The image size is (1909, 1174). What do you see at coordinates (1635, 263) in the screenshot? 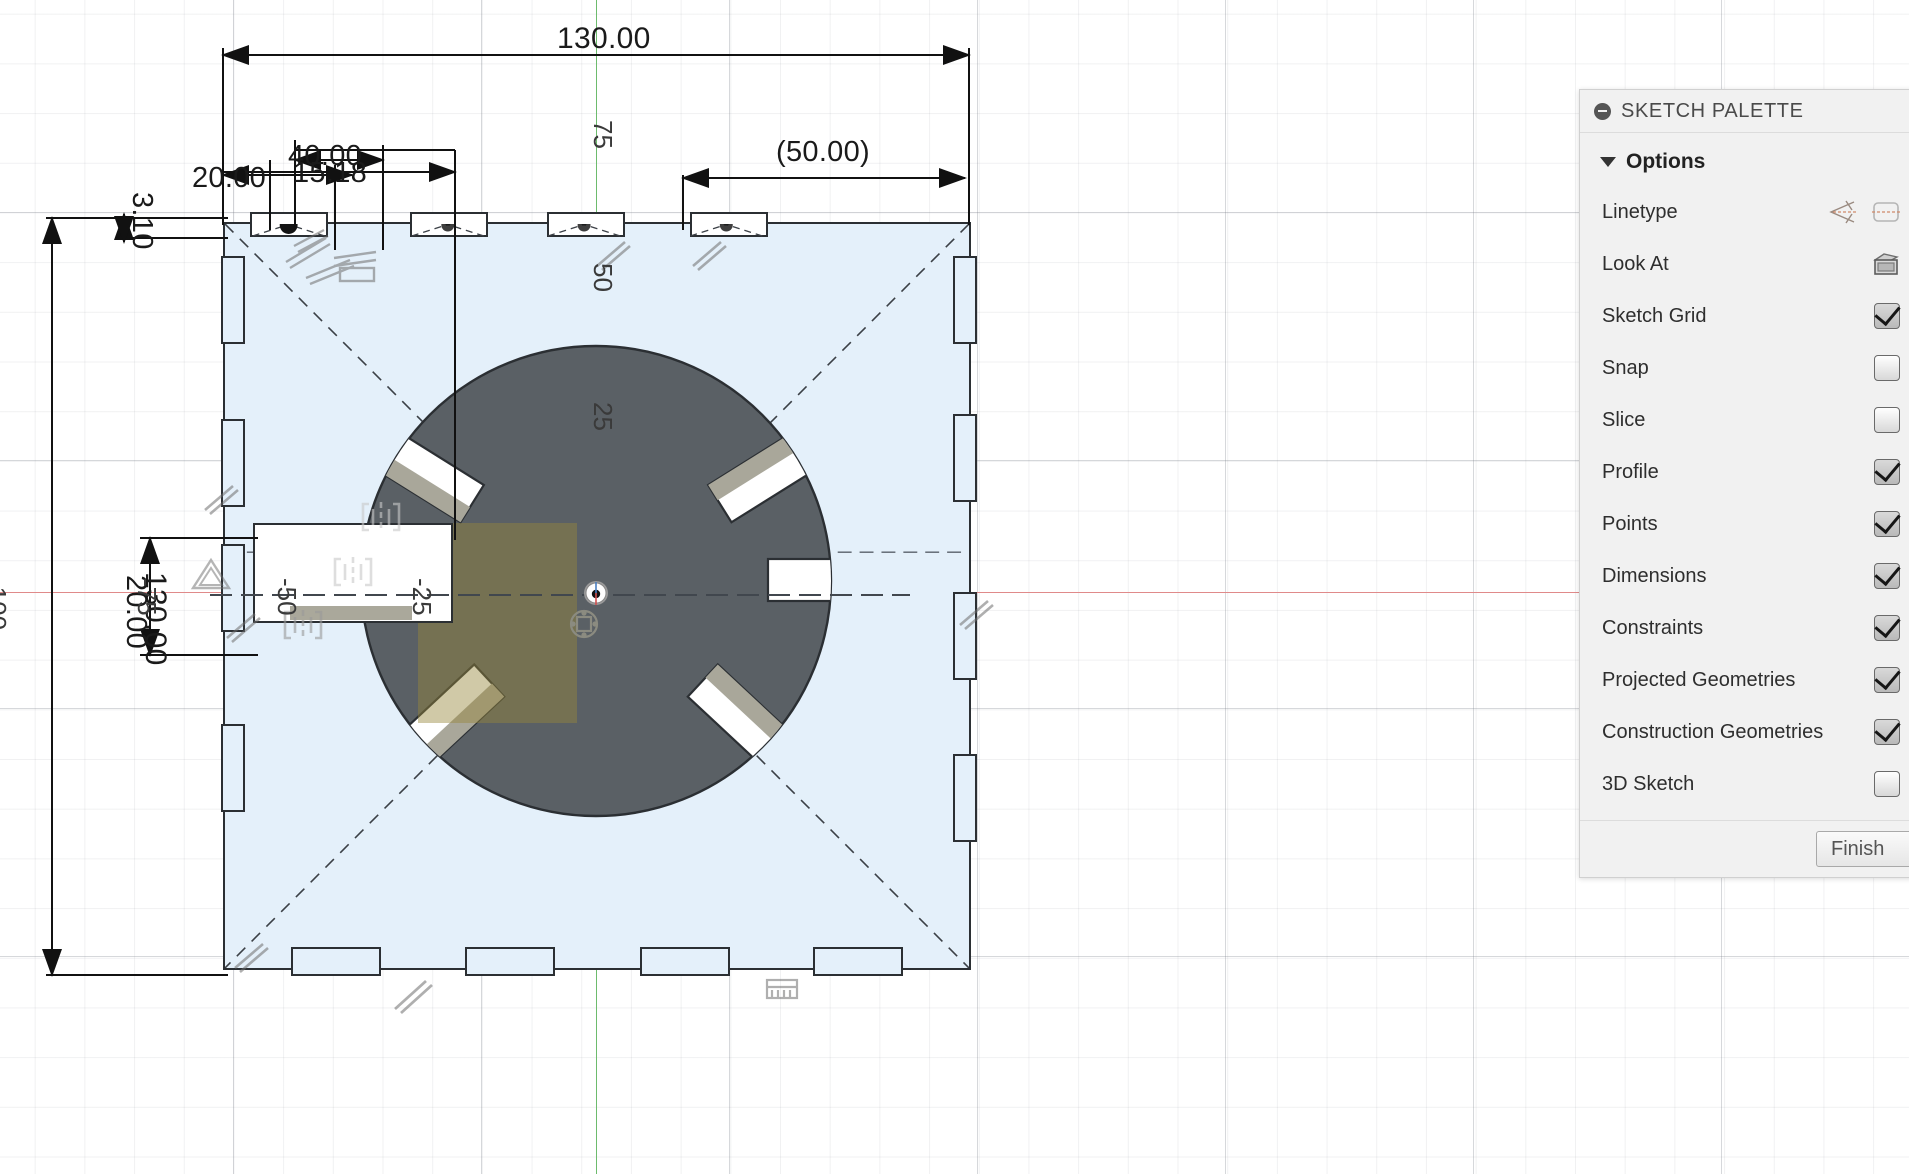
I see `option-label-look-at: Look At` at bounding box center [1635, 263].